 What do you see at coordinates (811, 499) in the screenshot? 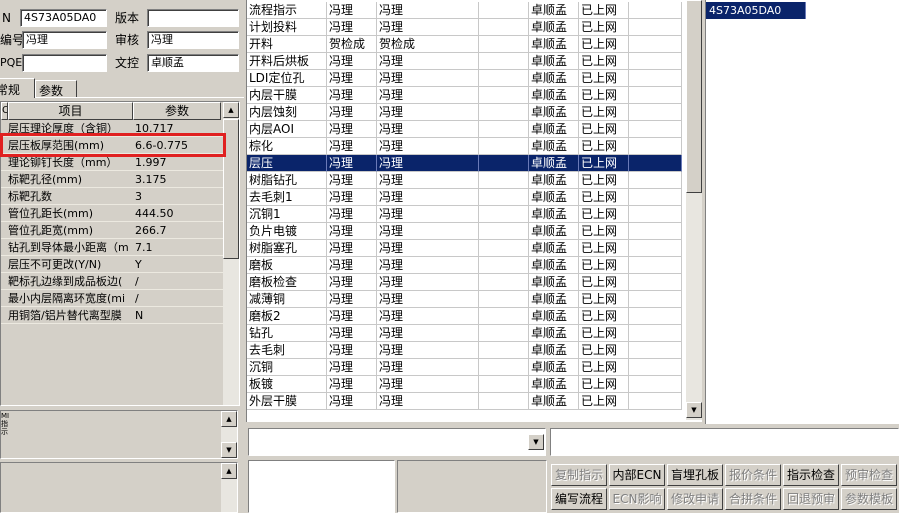
I see `toolbar-button: 回退预审` at bounding box center [811, 499].